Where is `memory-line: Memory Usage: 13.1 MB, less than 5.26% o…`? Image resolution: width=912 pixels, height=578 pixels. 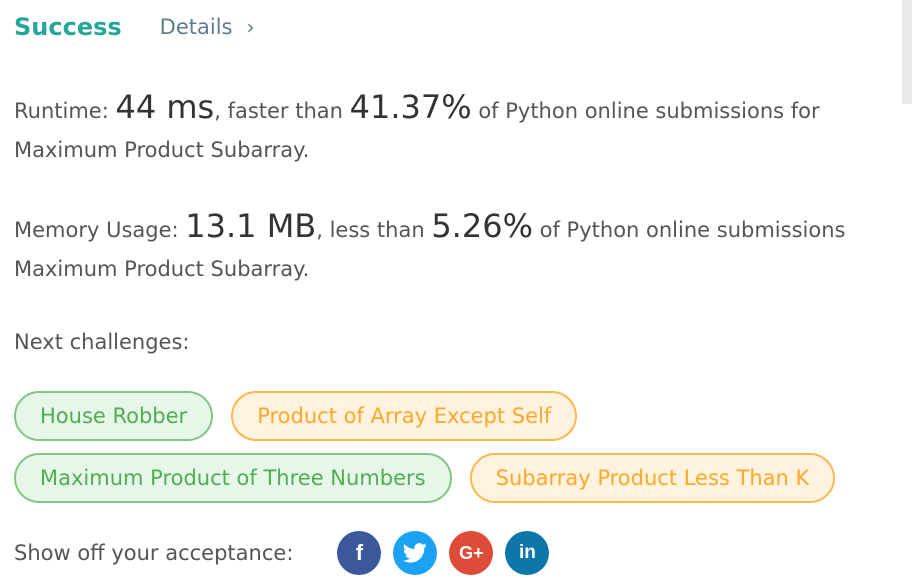
memory-line: Memory Usage: 13.1 MB, less than 5.26% o… is located at coordinates (429, 228).